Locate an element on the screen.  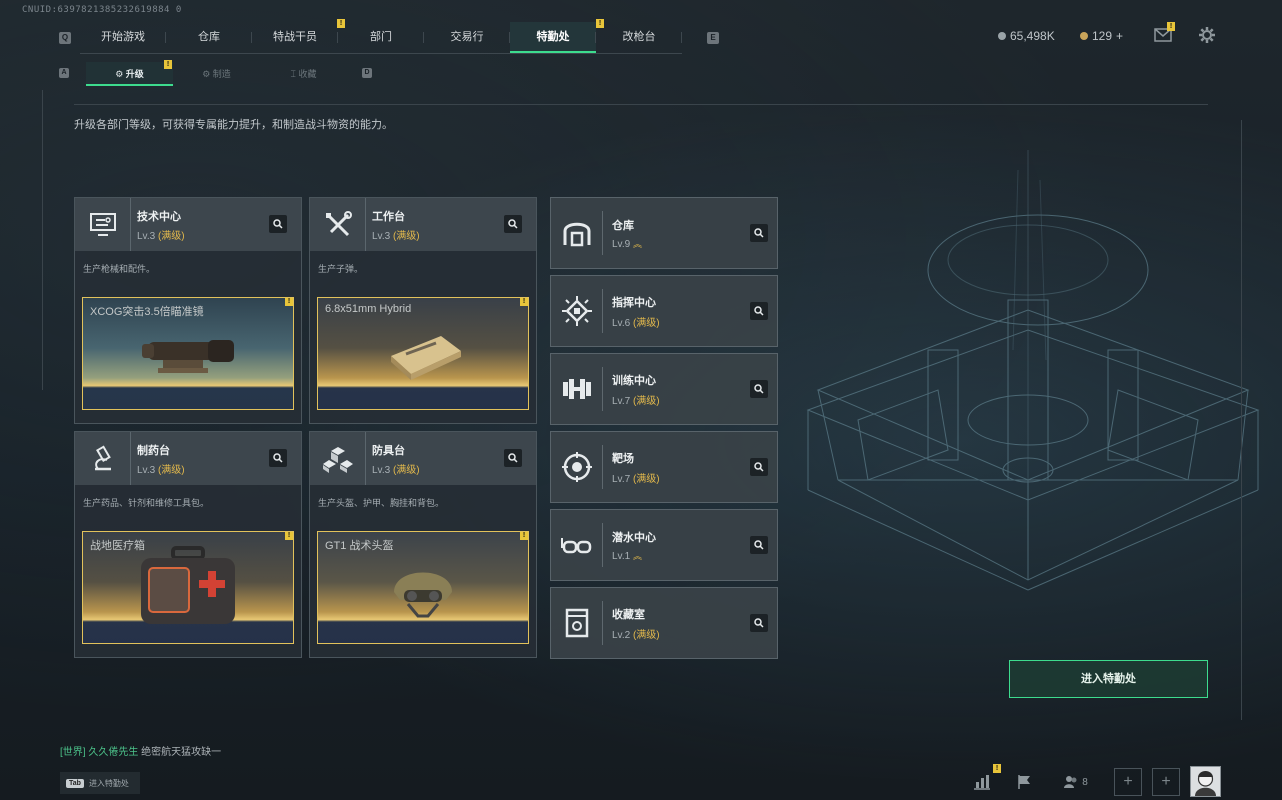
workbench-name: 防具台 is located at coordinates (388, 450).